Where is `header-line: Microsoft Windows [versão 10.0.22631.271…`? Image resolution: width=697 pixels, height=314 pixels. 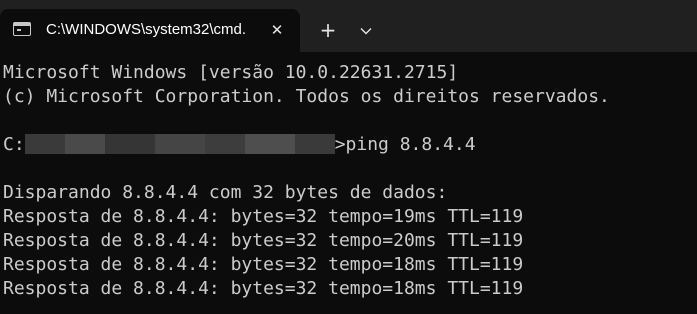 header-line: Microsoft Windows [versão 10.0.22631.271… is located at coordinates (231, 72).